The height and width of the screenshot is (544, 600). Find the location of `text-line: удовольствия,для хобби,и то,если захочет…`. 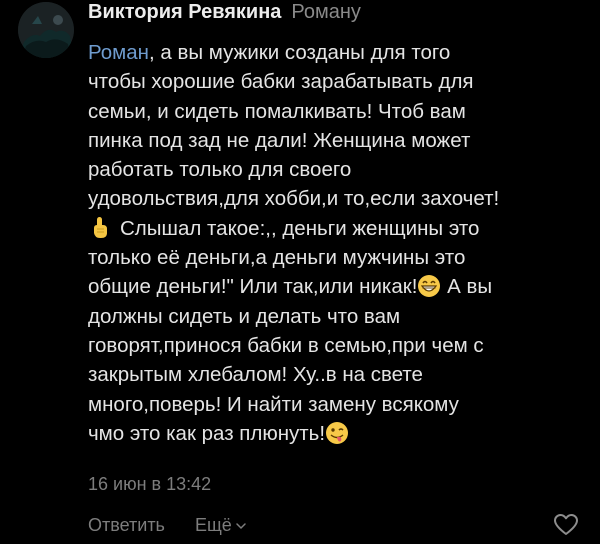

text-line: удовольствия,для хобби,и то,если захочет… is located at coordinates (294, 199).